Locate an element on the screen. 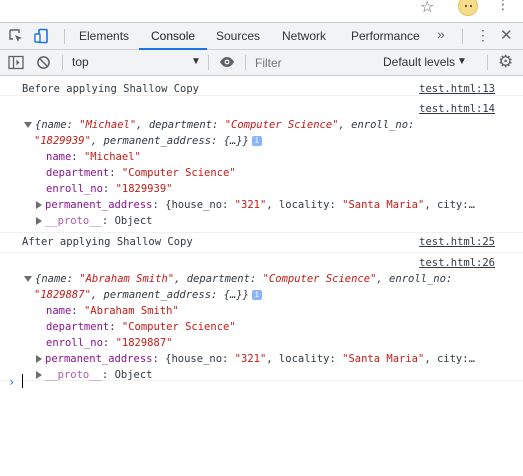 This screenshot has height=476, width=523. object-property: enroll_no: "1829939" is located at coordinates (109, 189).